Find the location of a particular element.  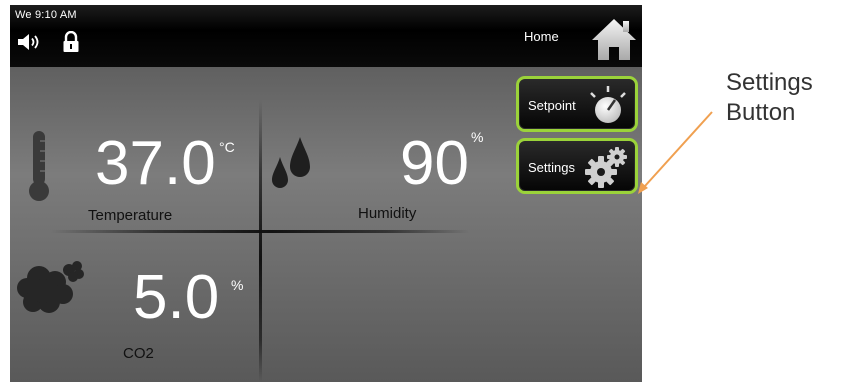

callout-line-1: Settings is located at coordinates (769, 82).